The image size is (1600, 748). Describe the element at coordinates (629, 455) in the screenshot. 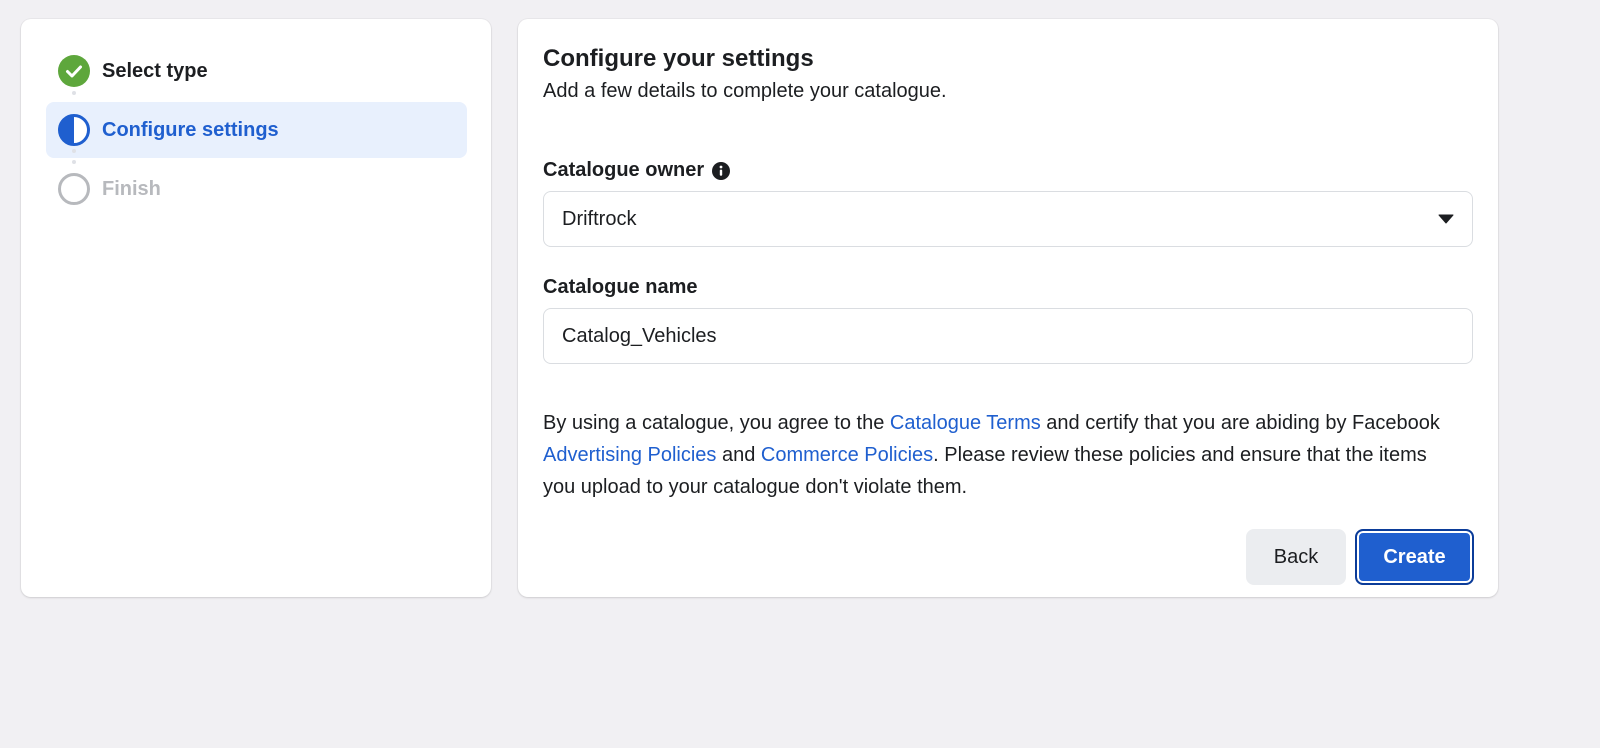

I see `advertising-policies-link: Advertising Policies` at that location.